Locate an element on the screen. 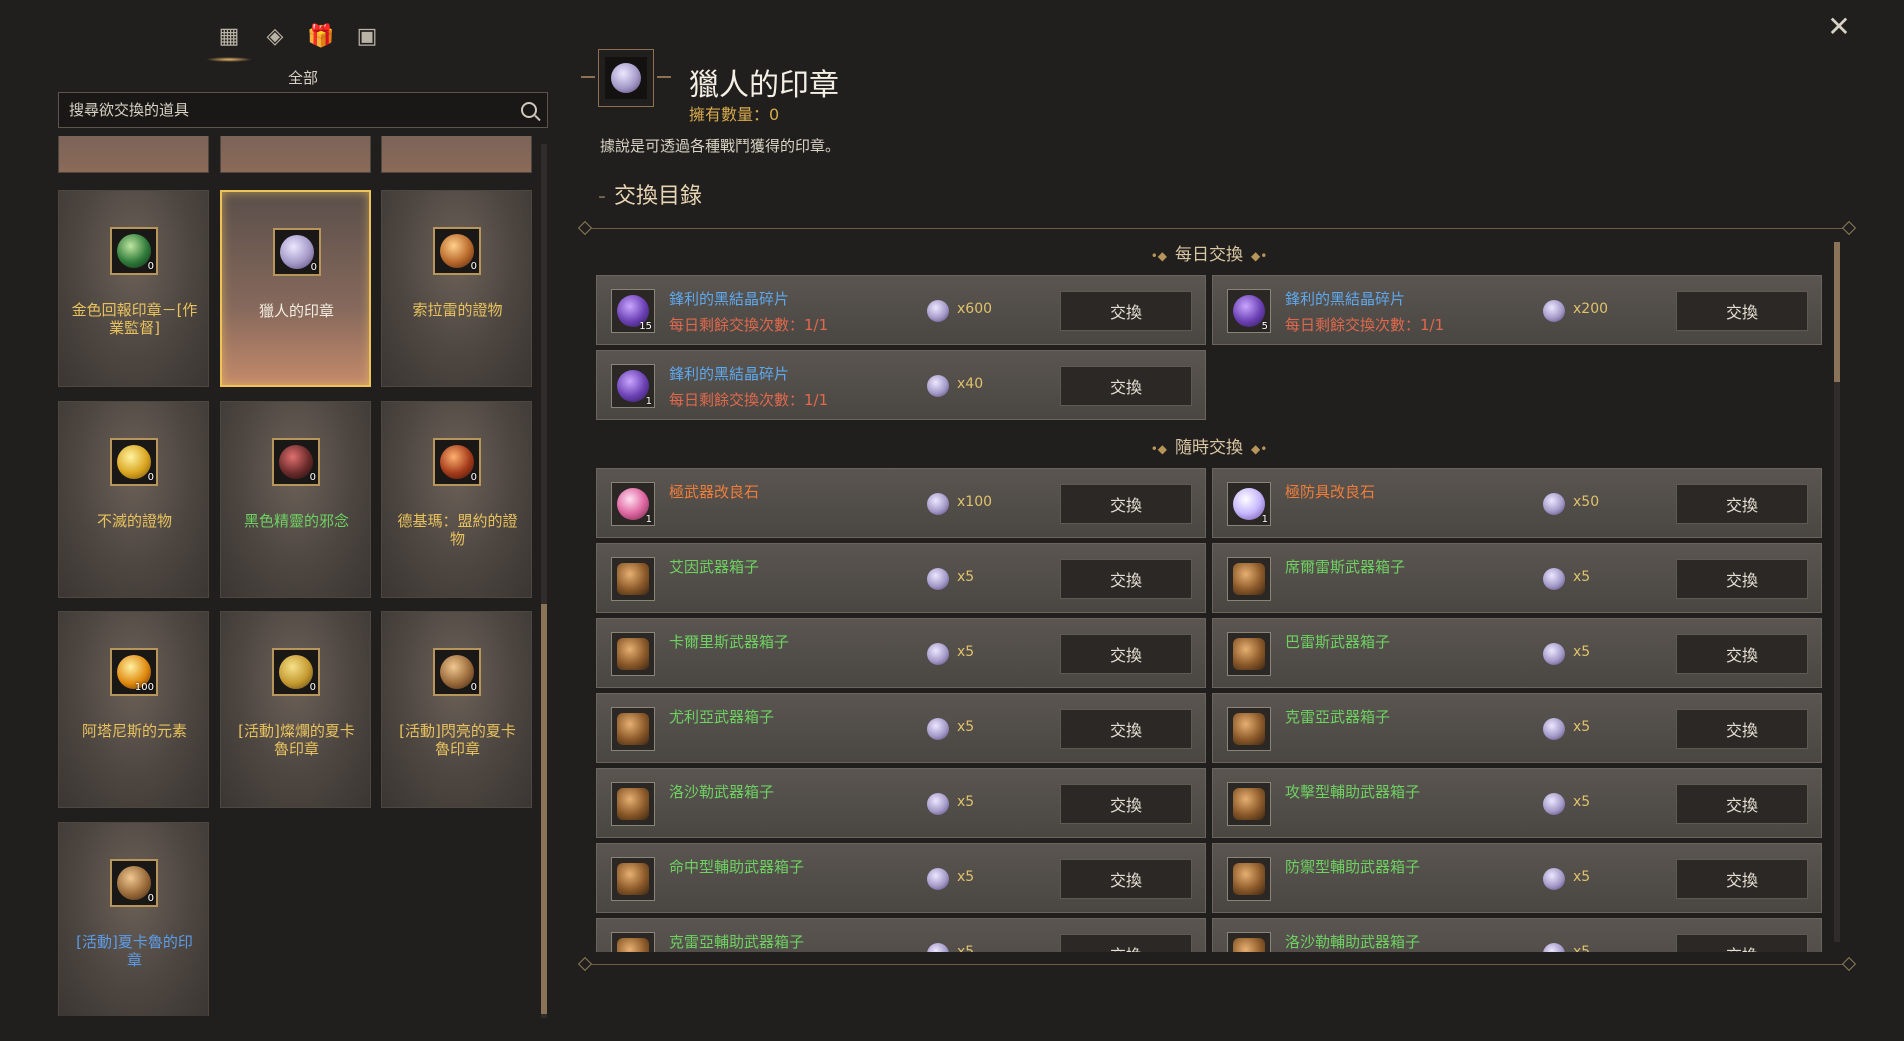 This screenshot has height=1041, width=1904. item-card: 0 德基瑪：盟約的證物 is located at coordinates (456, 499).